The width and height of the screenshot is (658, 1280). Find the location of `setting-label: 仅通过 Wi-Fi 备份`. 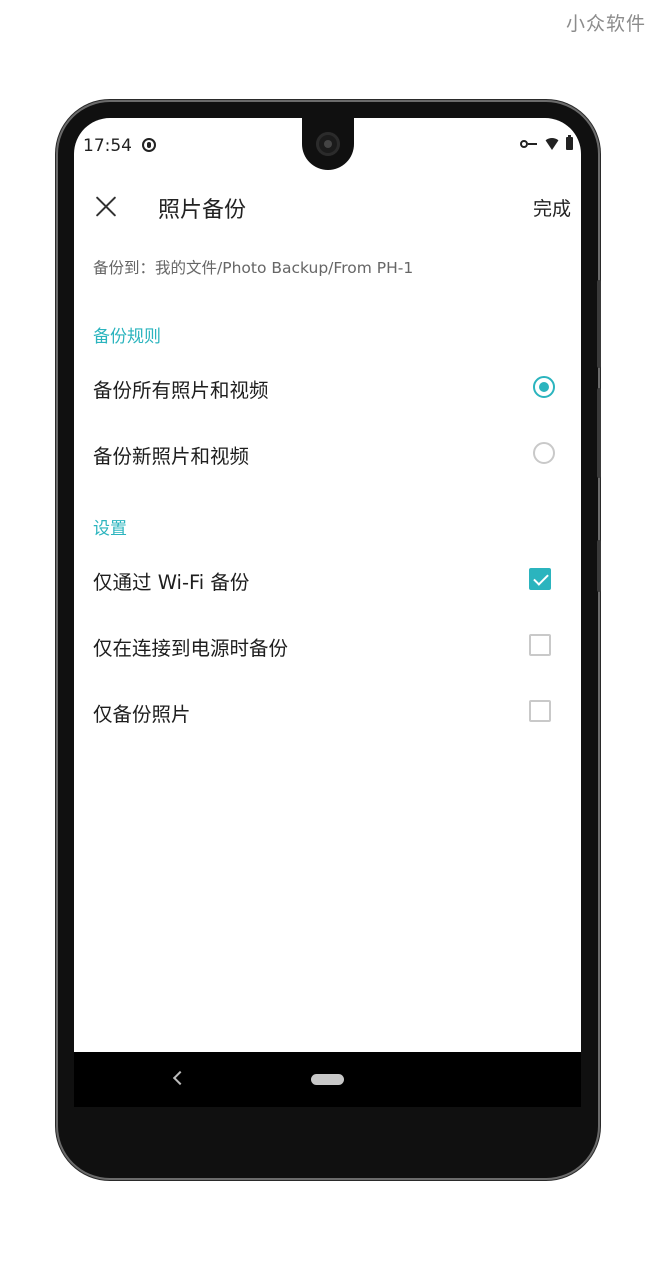

setting-label: 仅通过 Wi-Fi 备份 is located at coordinates (171, 582).